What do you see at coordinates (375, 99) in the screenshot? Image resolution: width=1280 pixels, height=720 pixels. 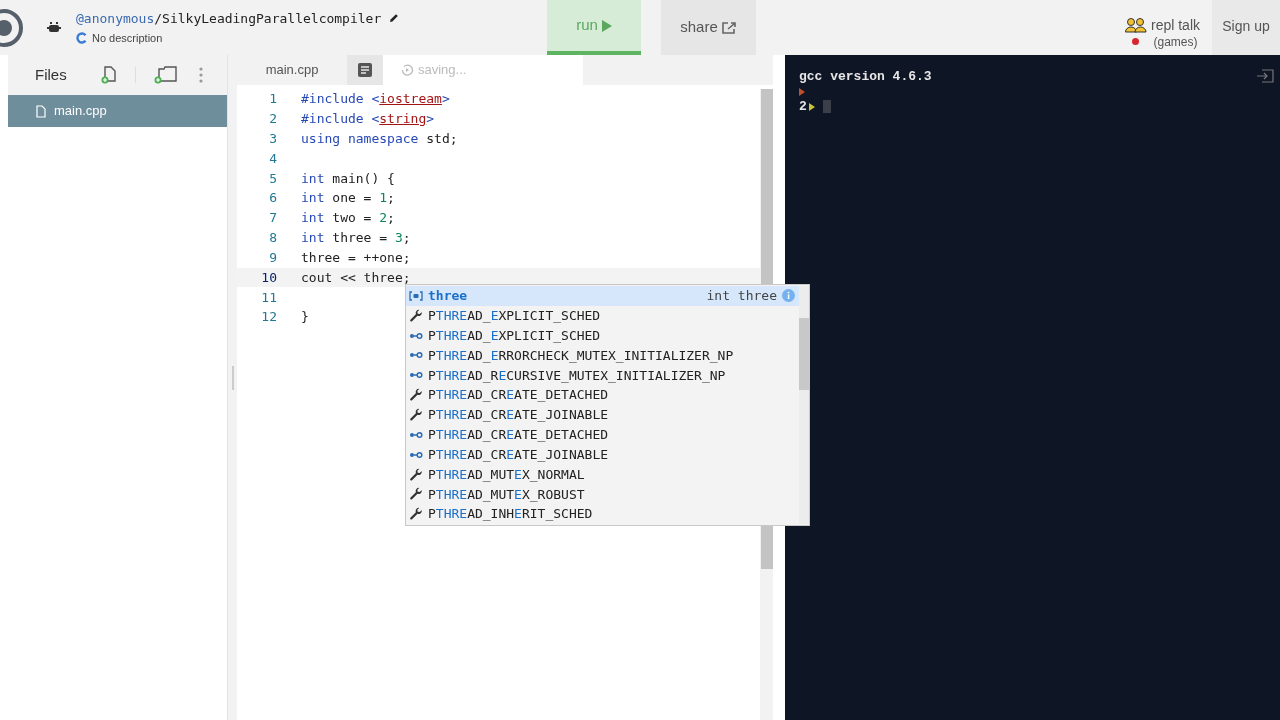 I see `code-line: #include <iostream>` at bounding box center [375, 99].